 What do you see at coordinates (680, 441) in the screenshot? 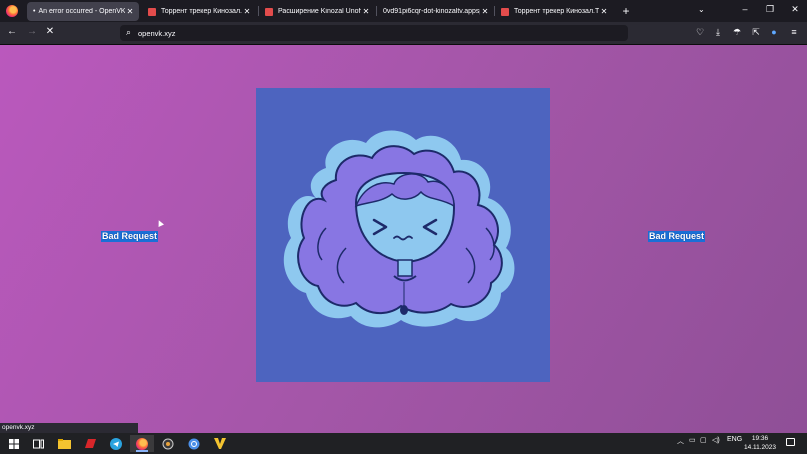
I see `show-hidden-icons: ︿` at bounding box center [680, 441].